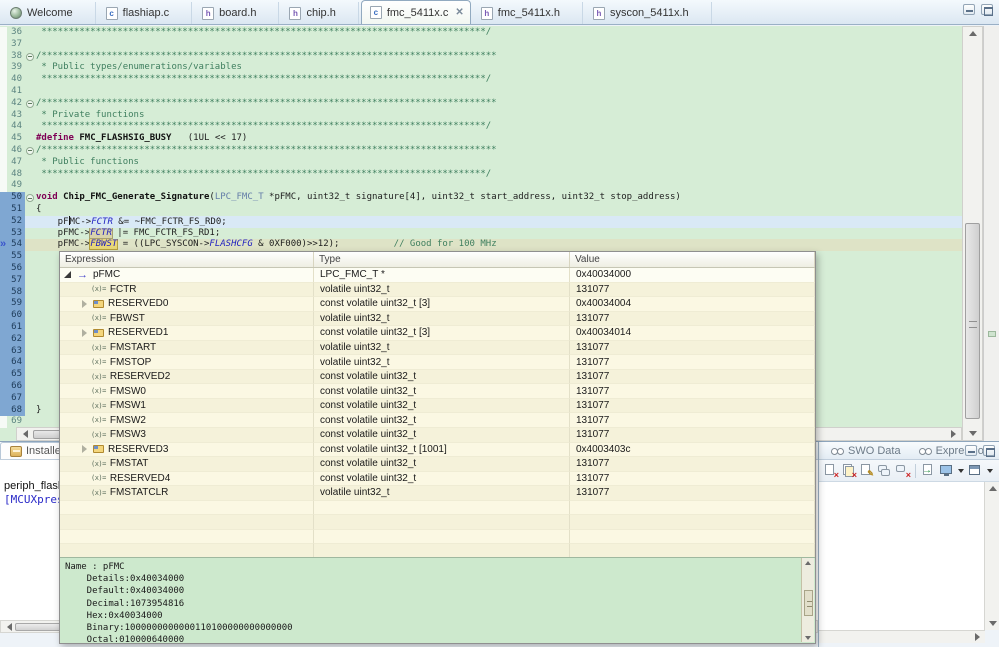 The width and height of the screenshot is (999, 647). I want to click on remove-expression-icon: ×, so click(831, 471).